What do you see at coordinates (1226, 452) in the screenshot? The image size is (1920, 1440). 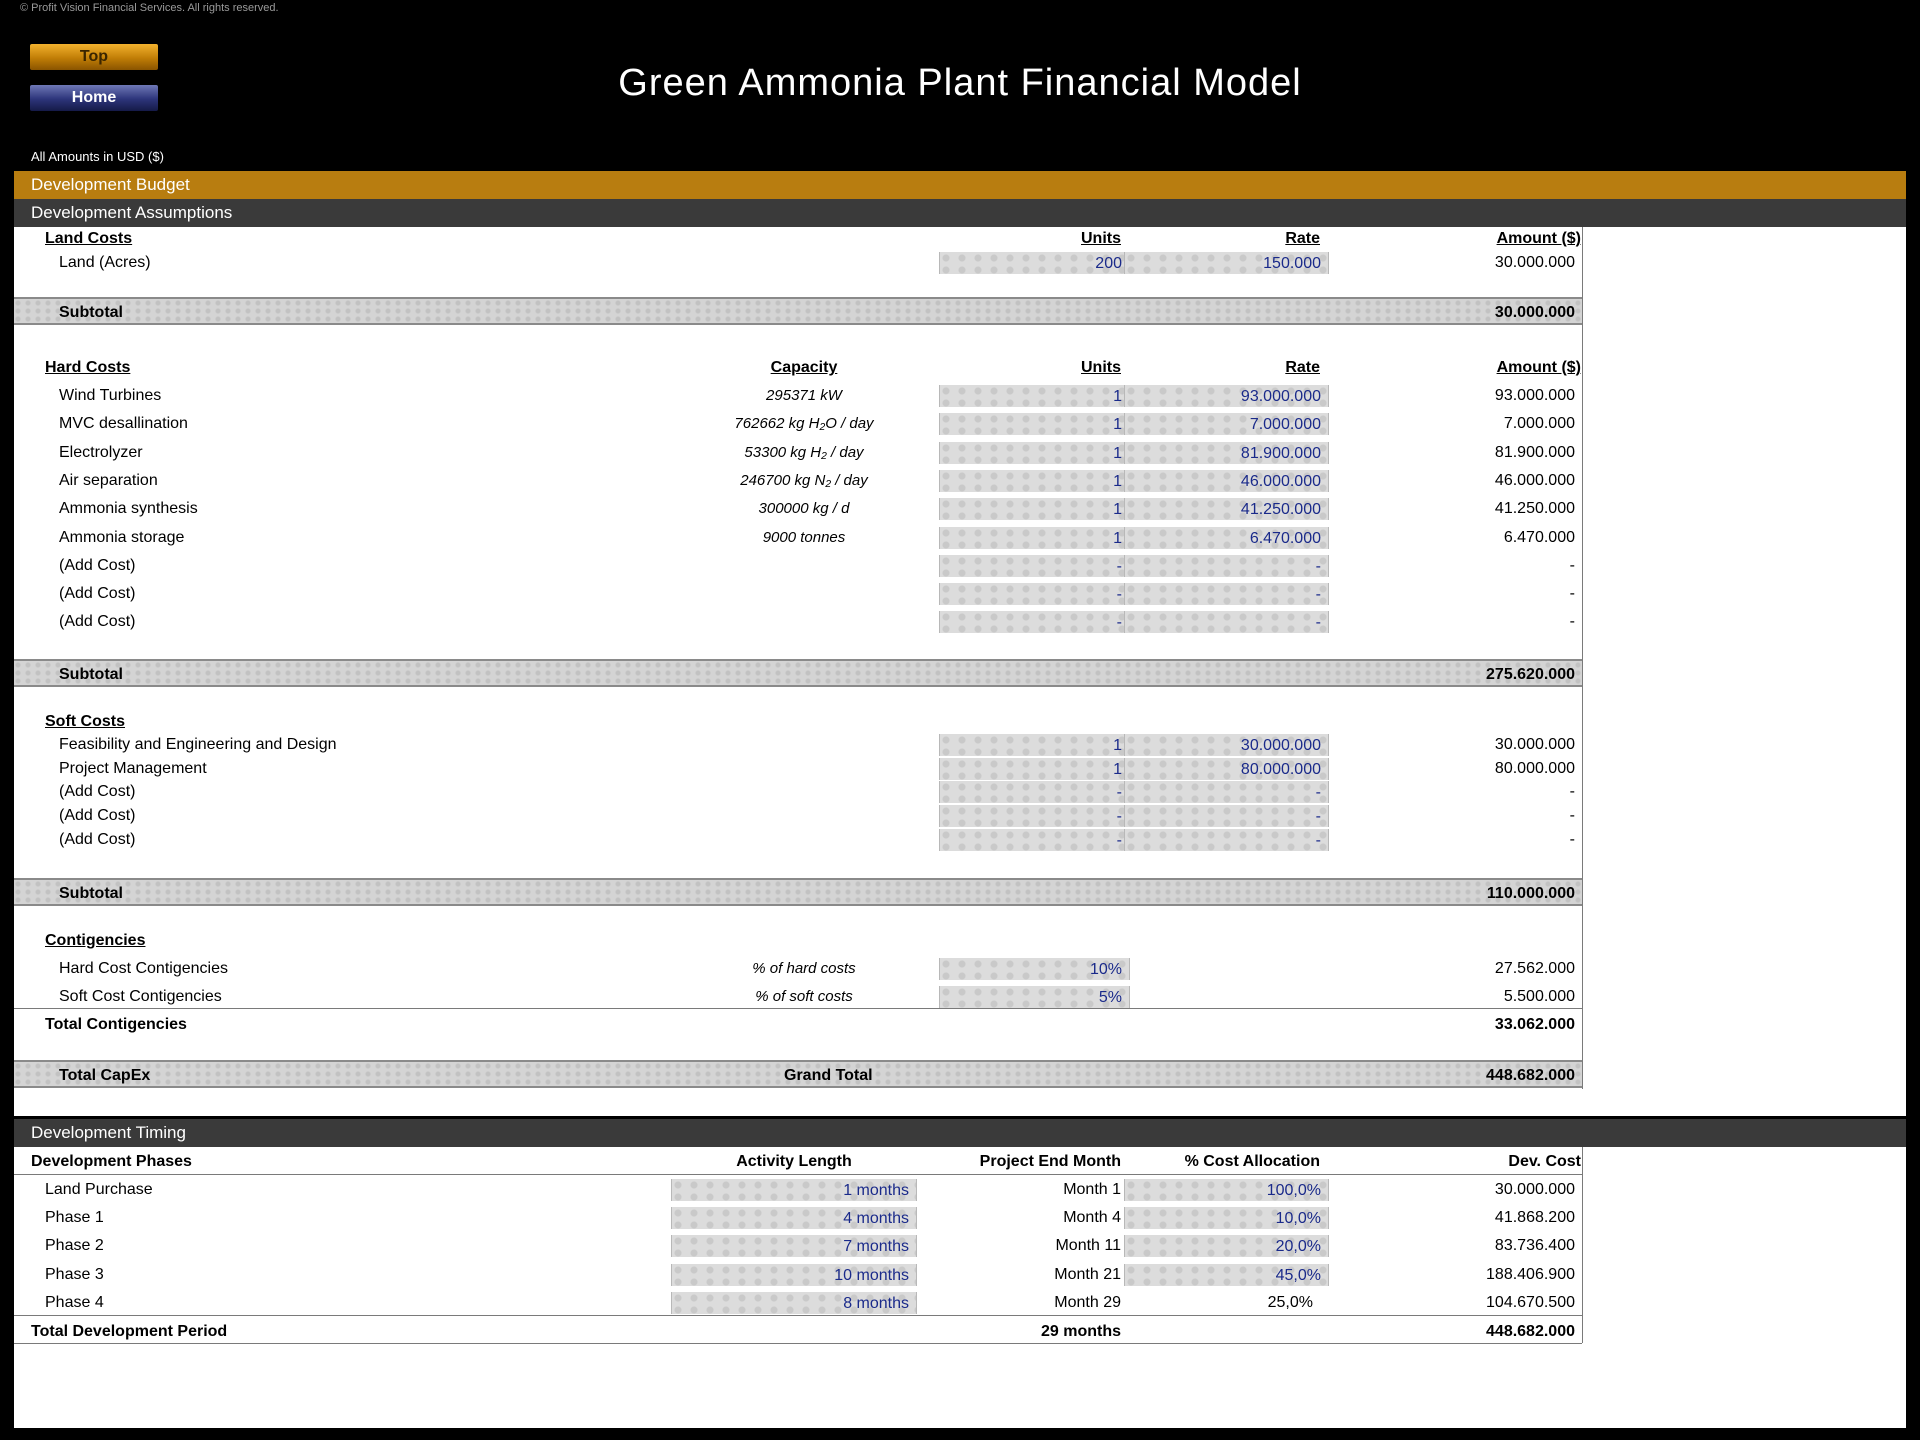 I see `rate-input: 81.900.000` at bounding box center [1226, 452].